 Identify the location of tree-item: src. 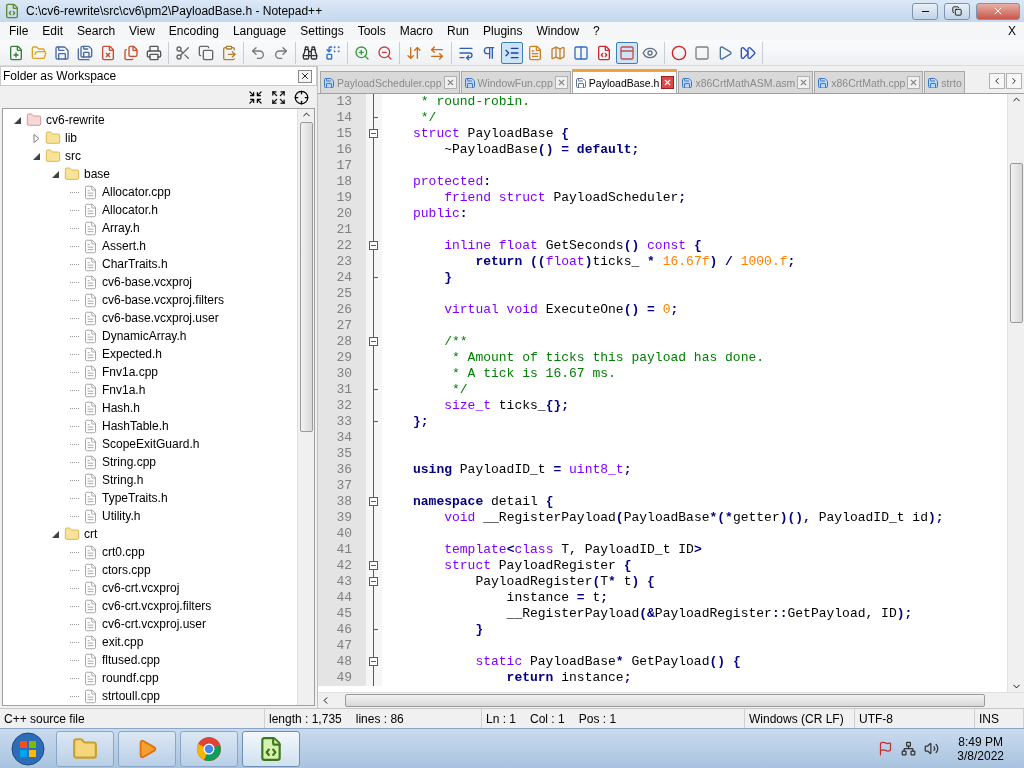
(73, 156).